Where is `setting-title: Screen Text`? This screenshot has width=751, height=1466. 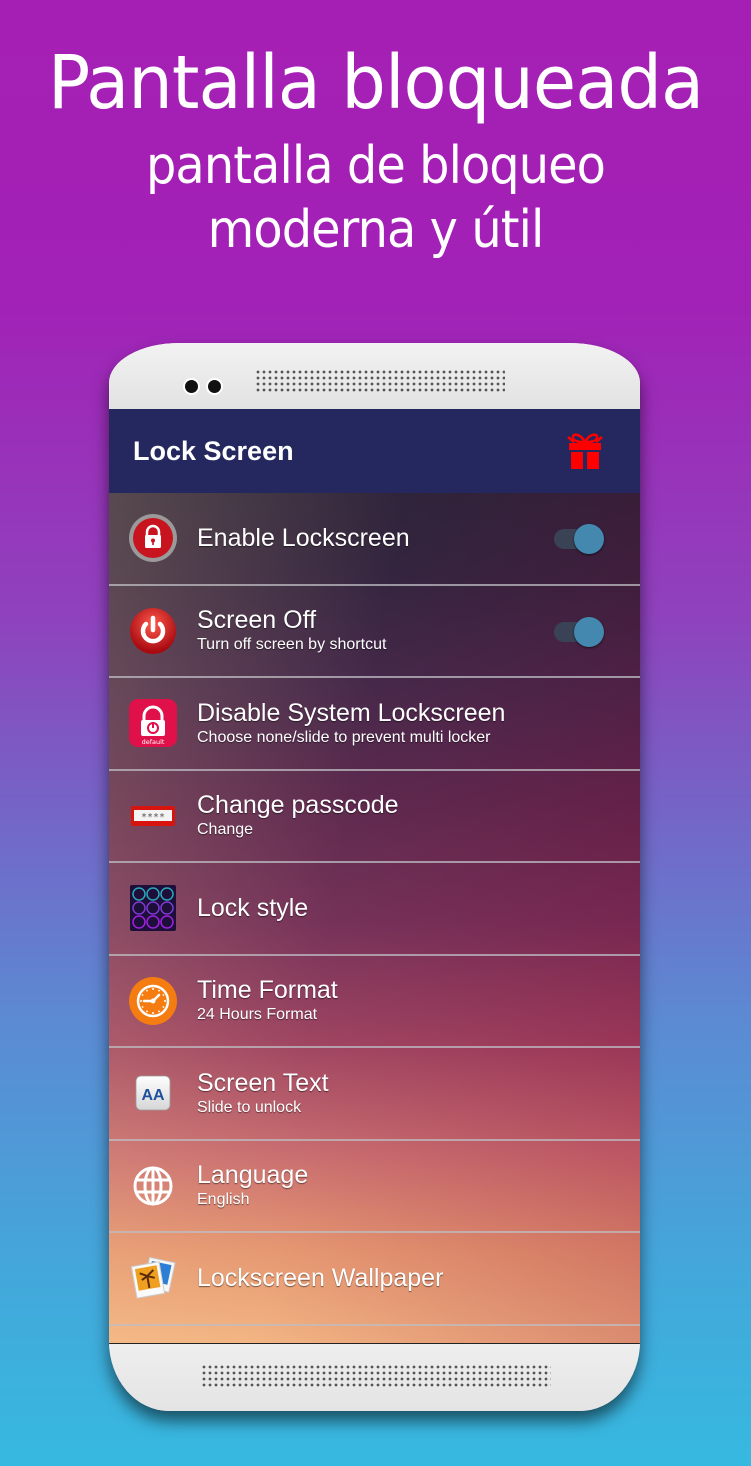 setting-title: Screen Text is located at coordinates (263, 1082).